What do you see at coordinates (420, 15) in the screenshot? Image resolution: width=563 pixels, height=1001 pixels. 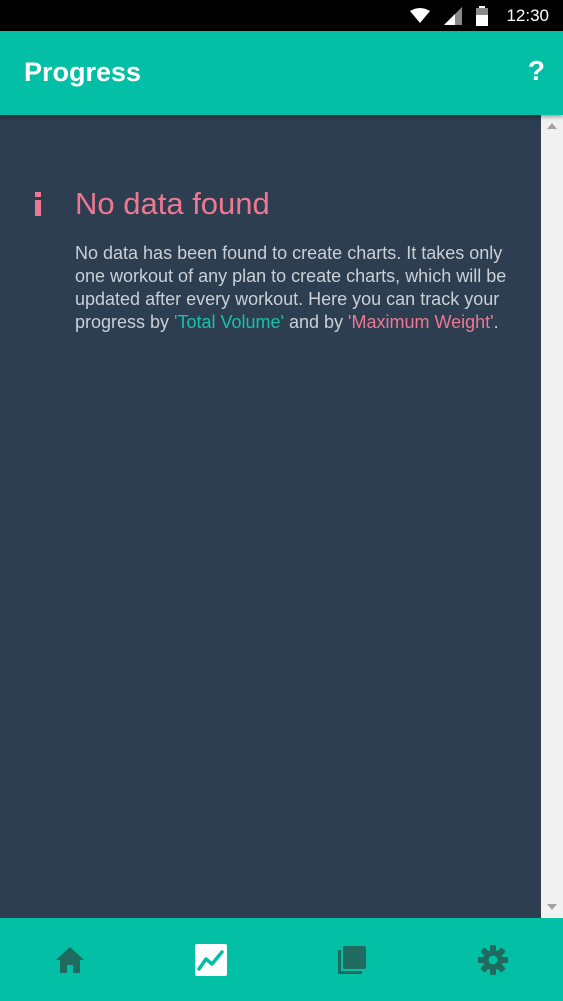 I see `wifi-icon` at bounding box center [420, 15].